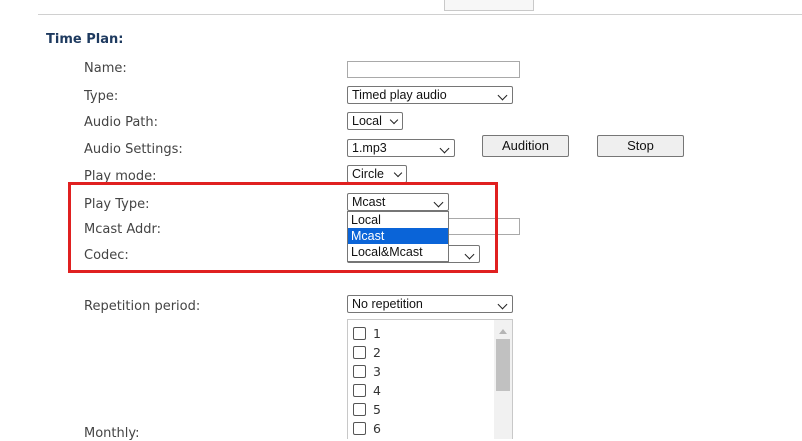 This screenshot has height=441, width=802. What do you see at coordinates (430, 304) in the screenshot?
I see `repetition-period-select: No repetition` at bounding box center [430, 304].